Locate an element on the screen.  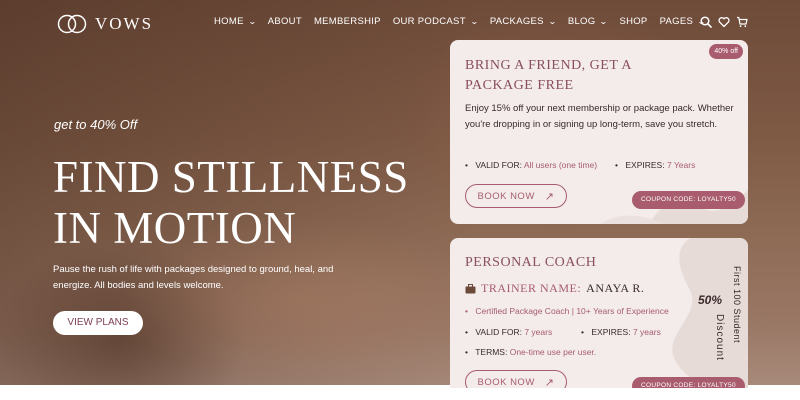
headline-line: IN MOTION is located at coordinates (175, 228).